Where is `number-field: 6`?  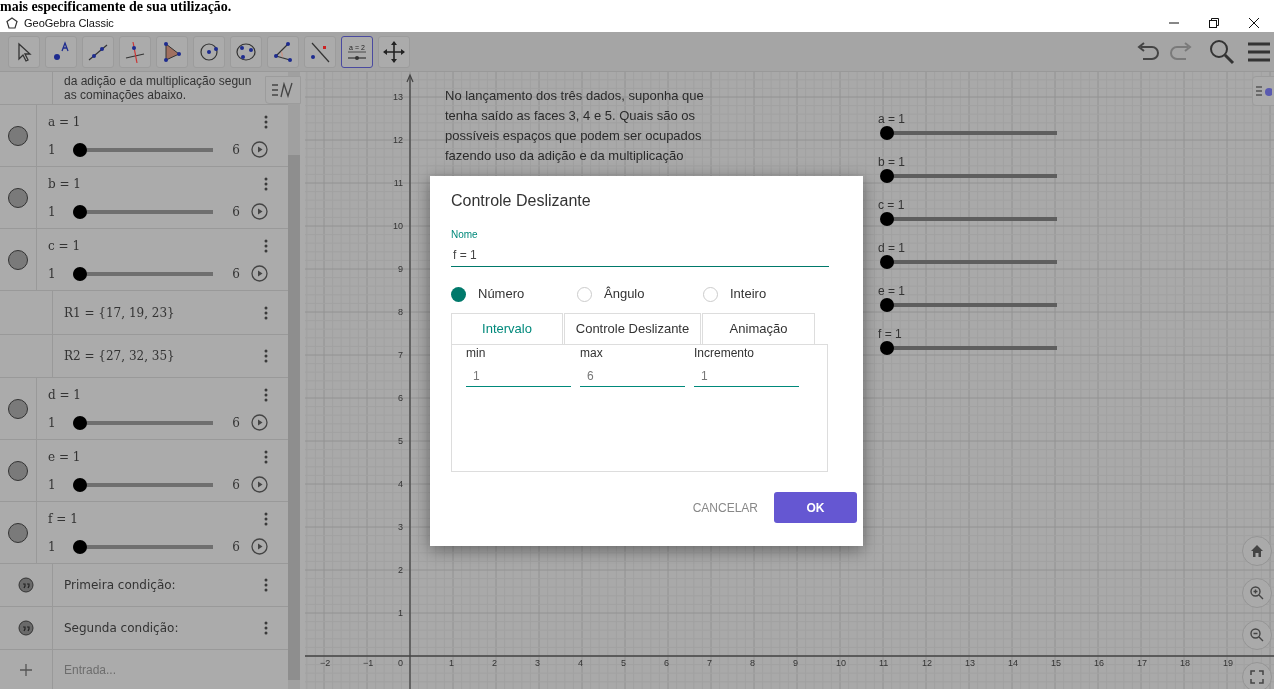 number-field: 6 is located at coordinates (632, 376).